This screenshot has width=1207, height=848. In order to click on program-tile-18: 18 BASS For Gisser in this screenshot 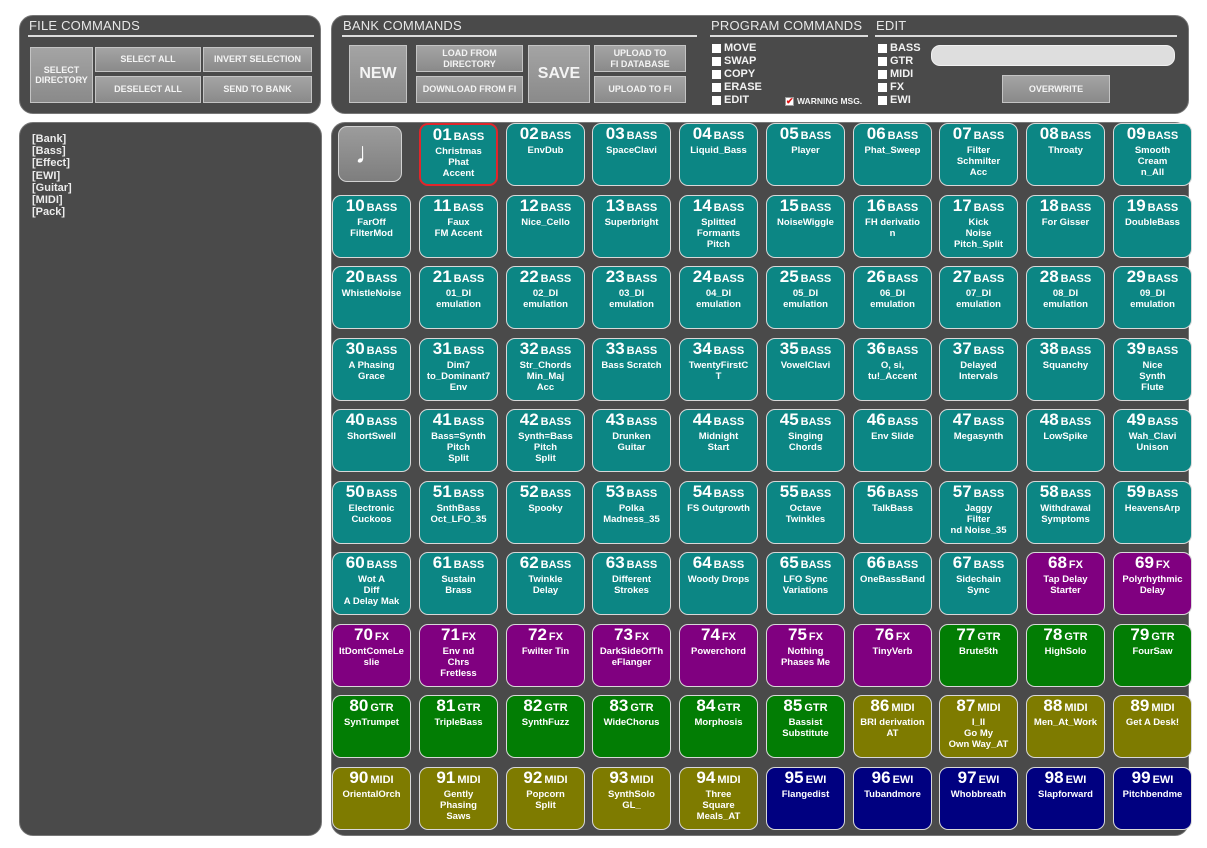, I will do `click(1065, 226)`.